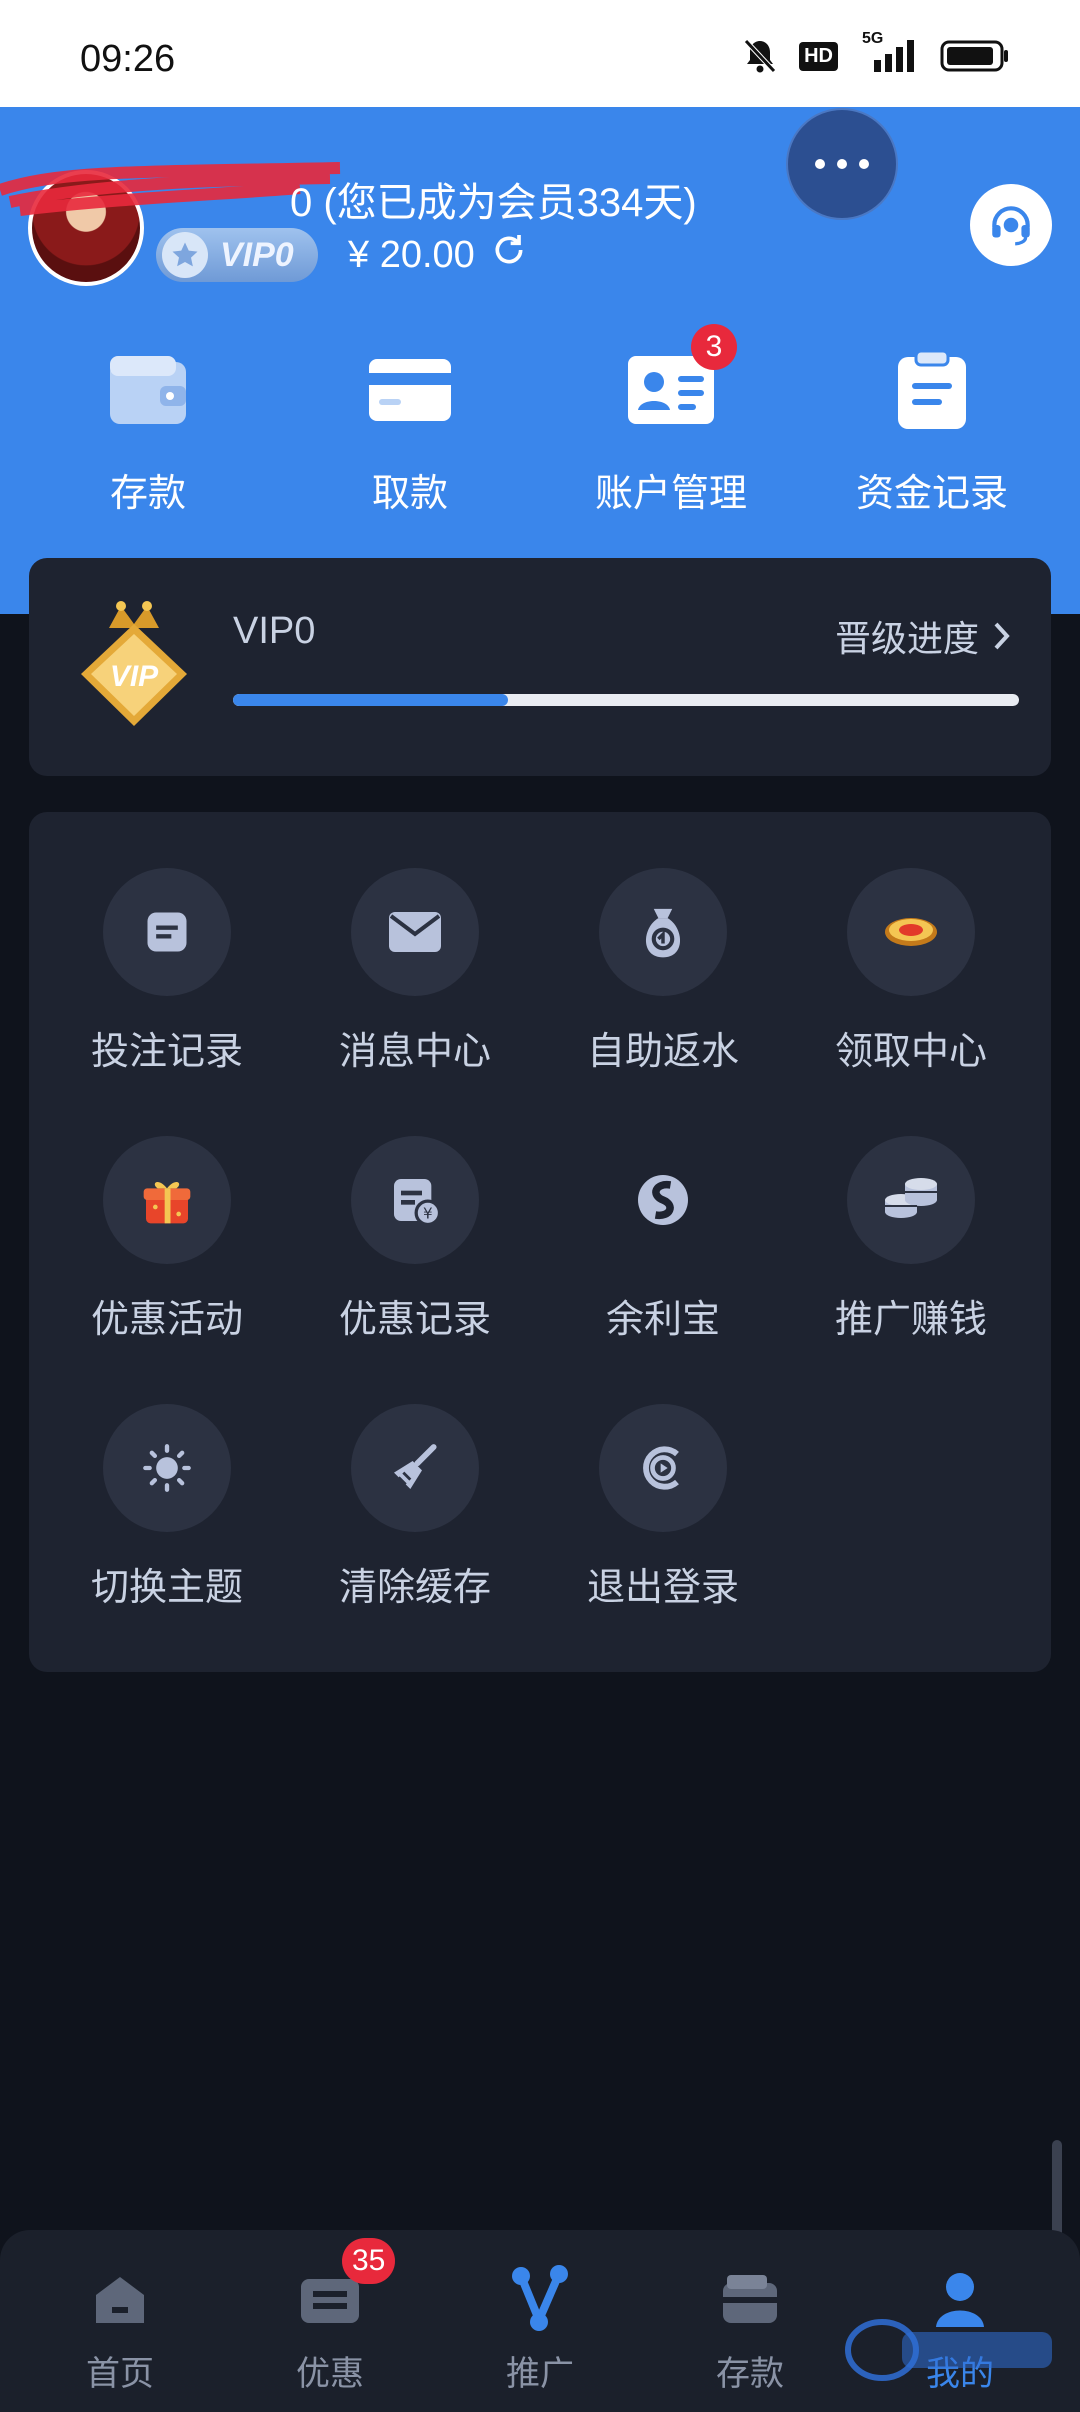 The width and height of the screenshot is (1080, 2412). What do you see at coordinates (414, 1588) in the screenshot?
I see `menu-label: 清除缓存` at bounding box center [414, 1588].